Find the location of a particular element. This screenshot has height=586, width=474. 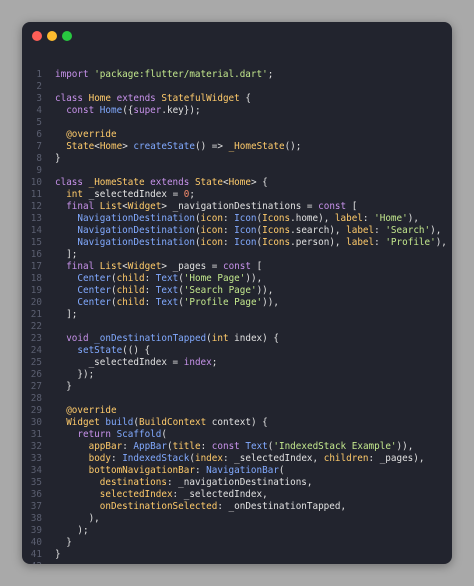

code-token: extends is located at coordinates (172, 182).